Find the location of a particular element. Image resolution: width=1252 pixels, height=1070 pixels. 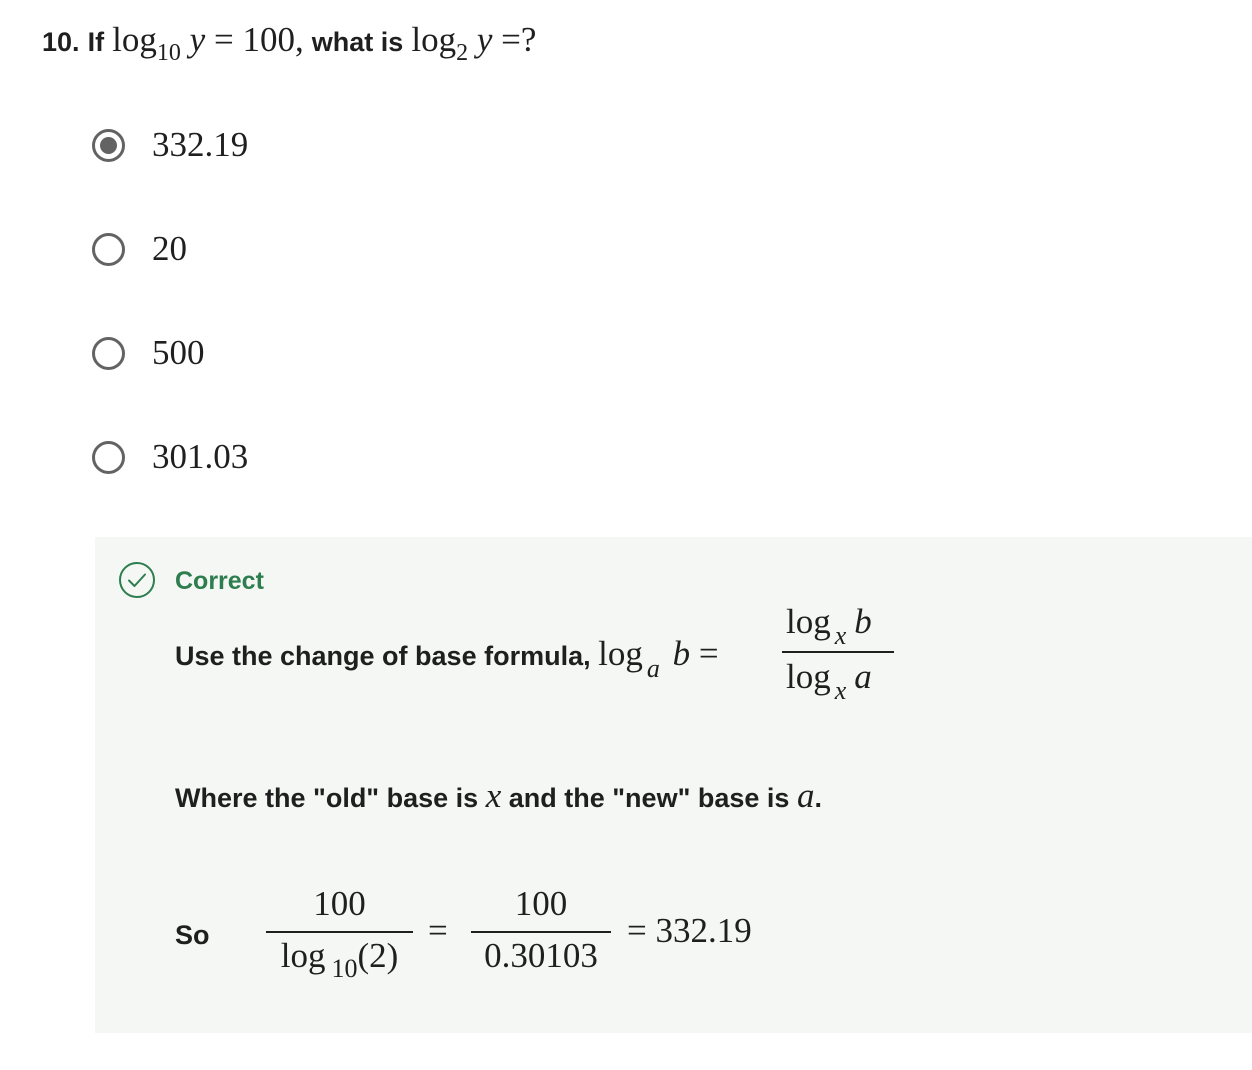

so-label: So is located at coordinates (192, 935).